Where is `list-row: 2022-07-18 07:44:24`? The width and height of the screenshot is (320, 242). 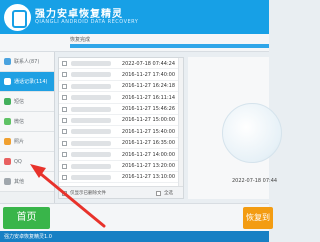
list-row: 2022-07-18 07:44:24 is located at coordinates (121, 64).